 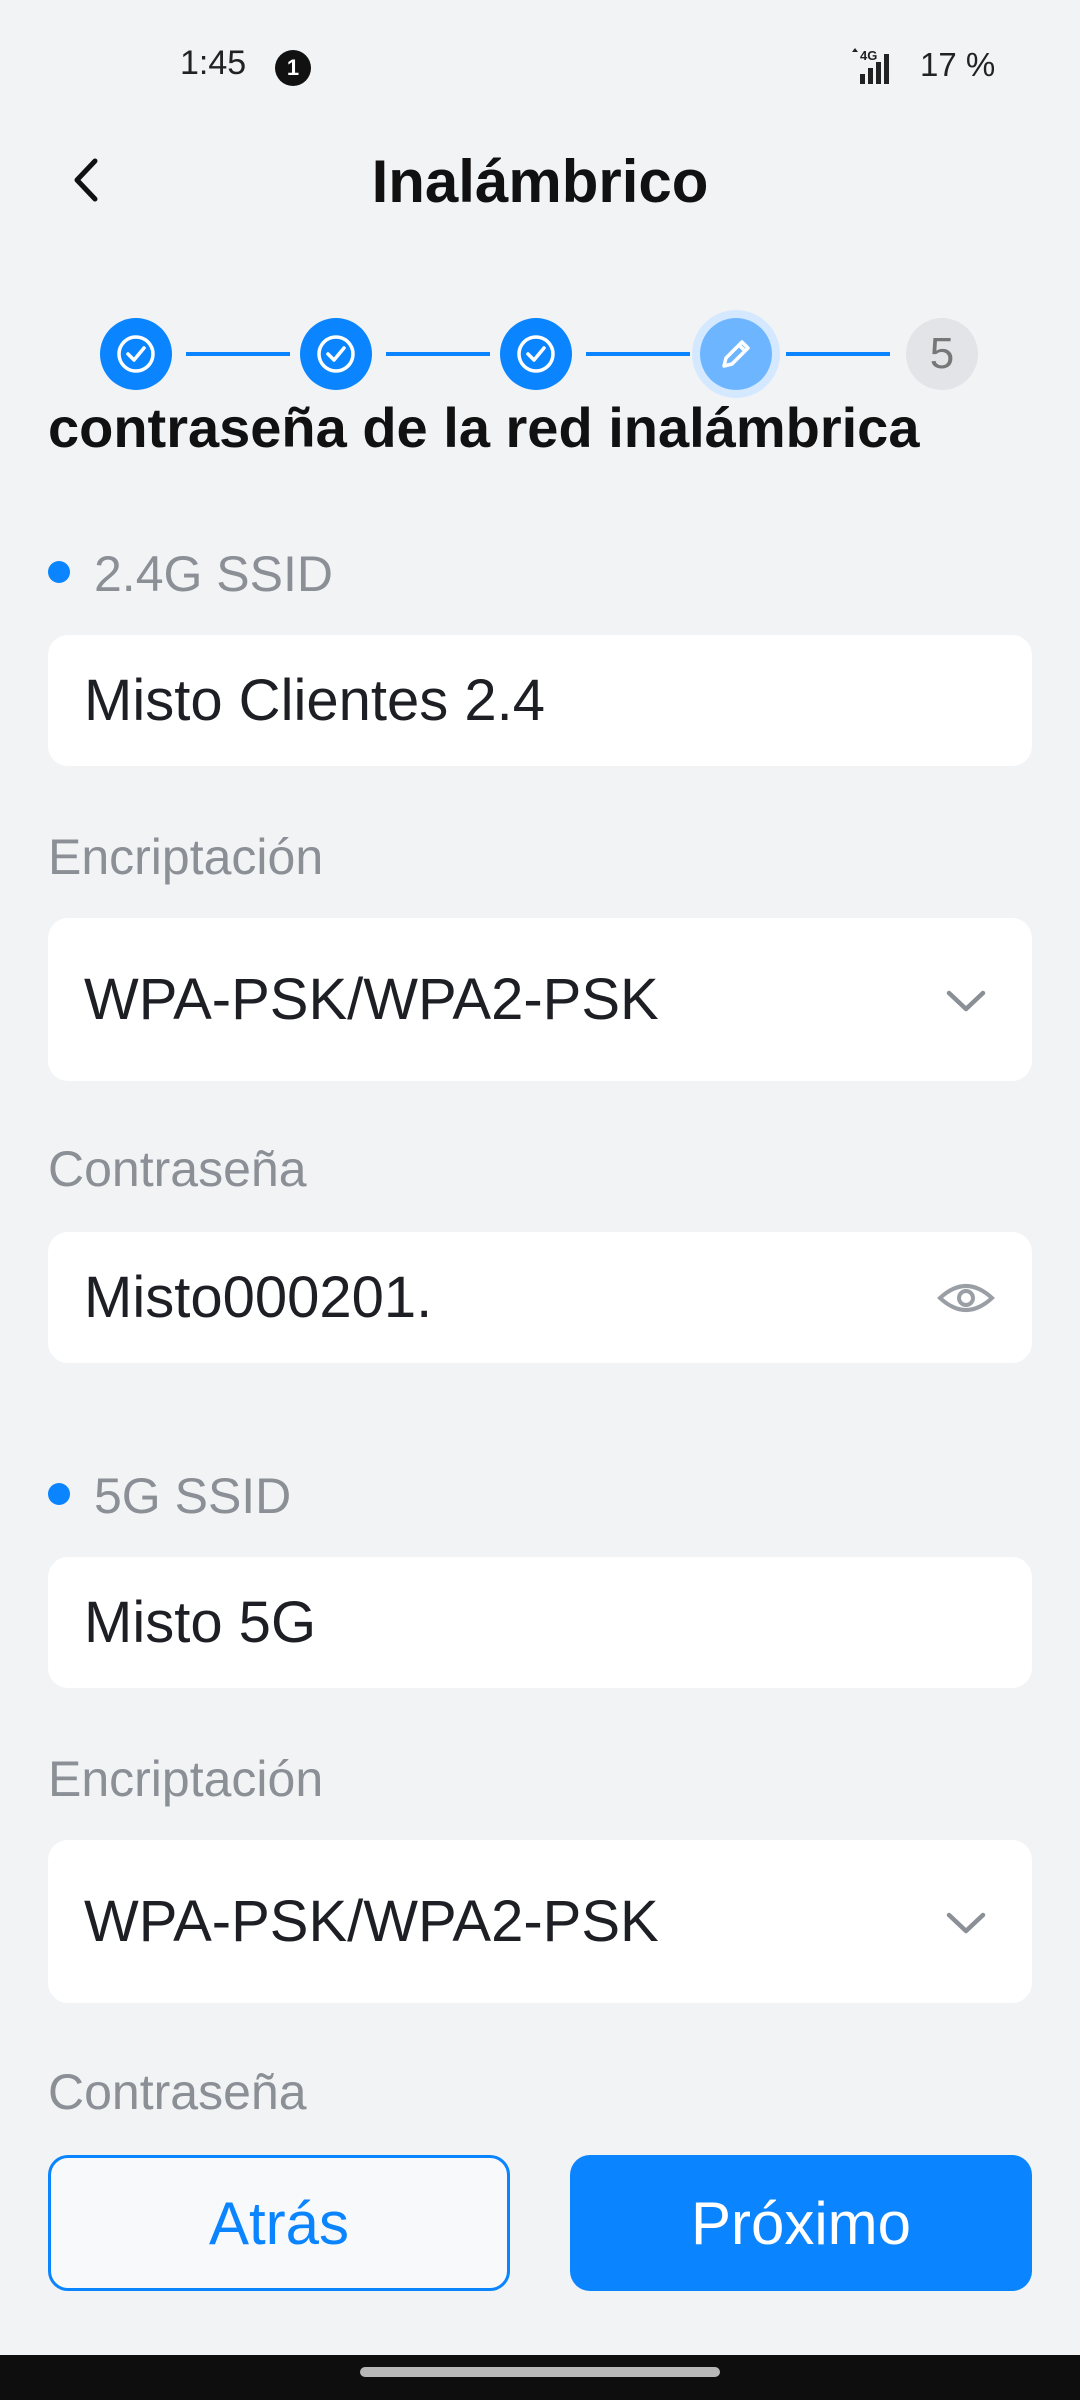 What do you see at coordinates (484, 427) in the screenshot?
I see `section-title: contraseña de la red inalámbrica` at bounding box center [484, 427].